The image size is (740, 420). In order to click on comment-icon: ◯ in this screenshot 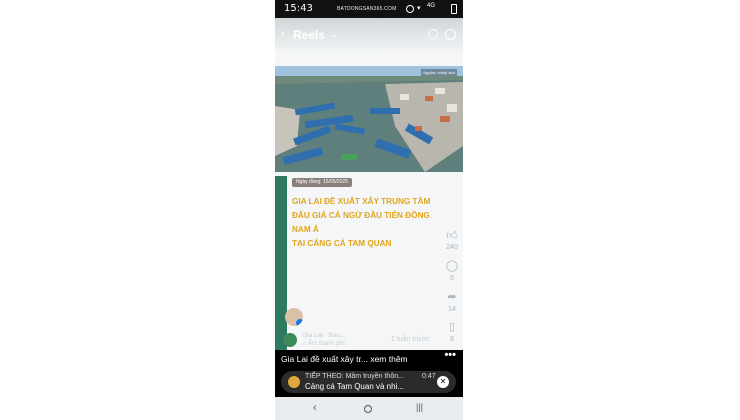, I will do `click(452, 265)`.